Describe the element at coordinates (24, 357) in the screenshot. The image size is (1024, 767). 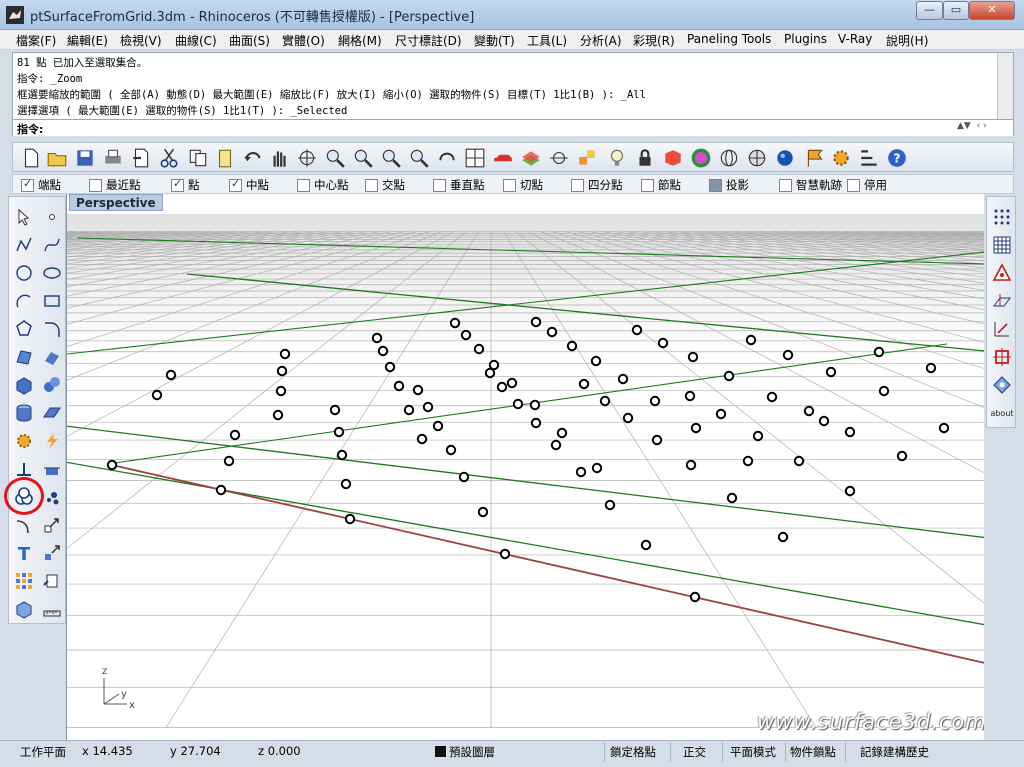
I see `surface-tool-button` at that location.